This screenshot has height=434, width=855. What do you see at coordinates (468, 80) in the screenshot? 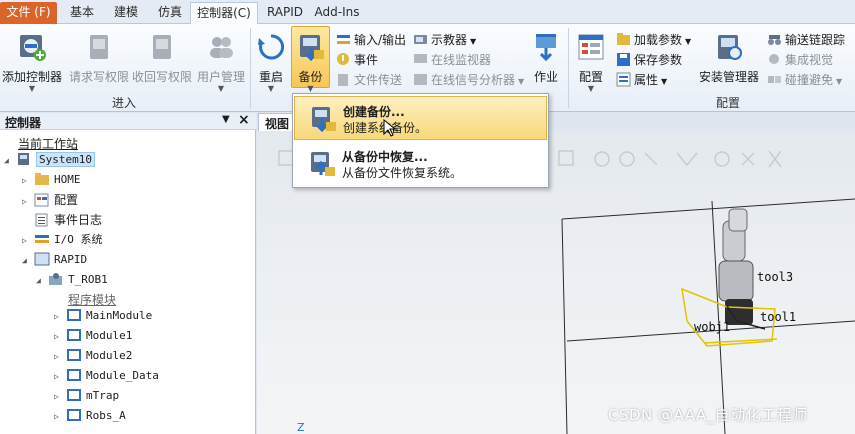
I see `online-signal-analyzer-button: 在线信号分析器 ▼` at bounding box center [468, 80].